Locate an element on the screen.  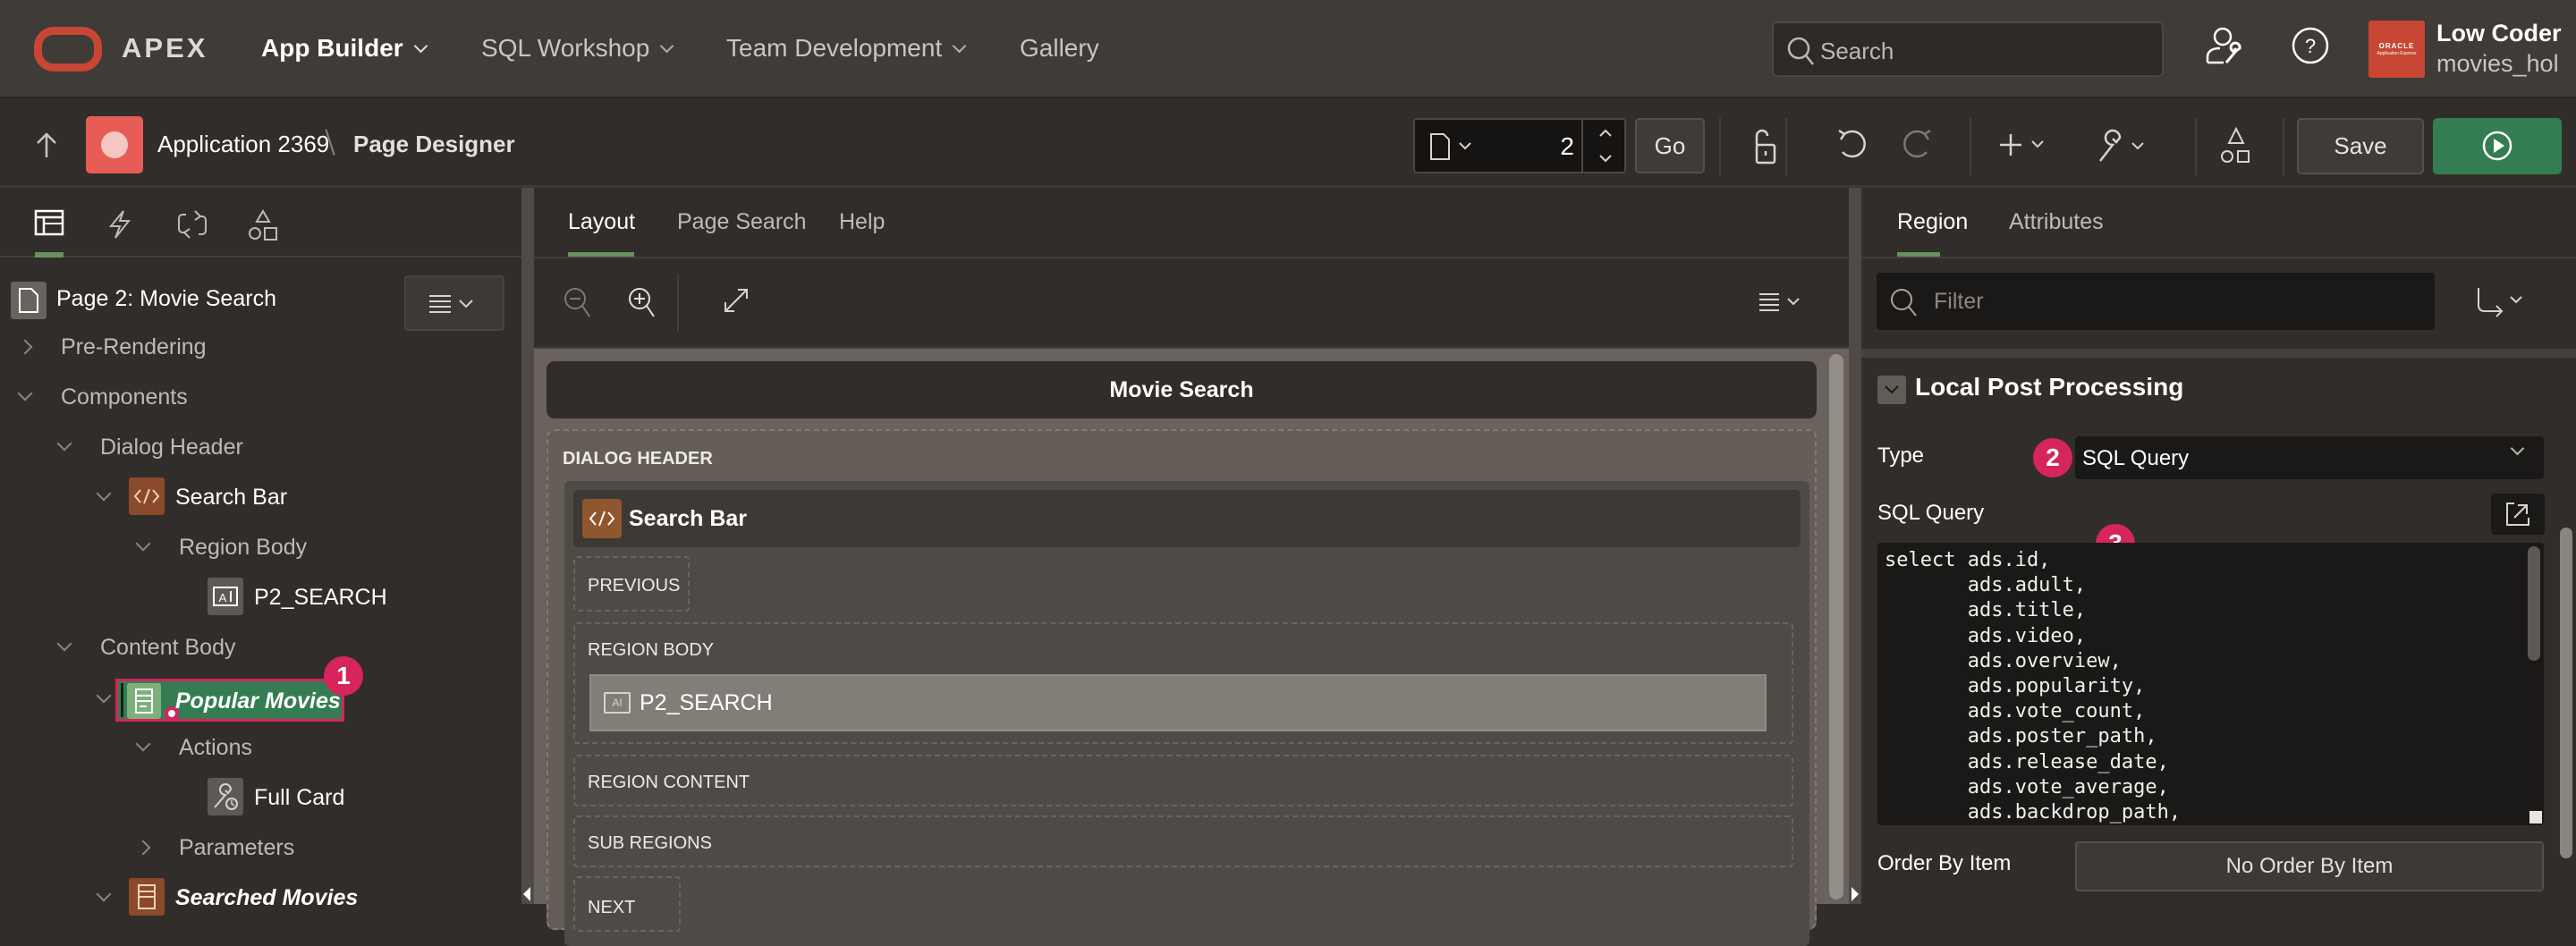
create-menu-button is located at coordinates (2027, 145).